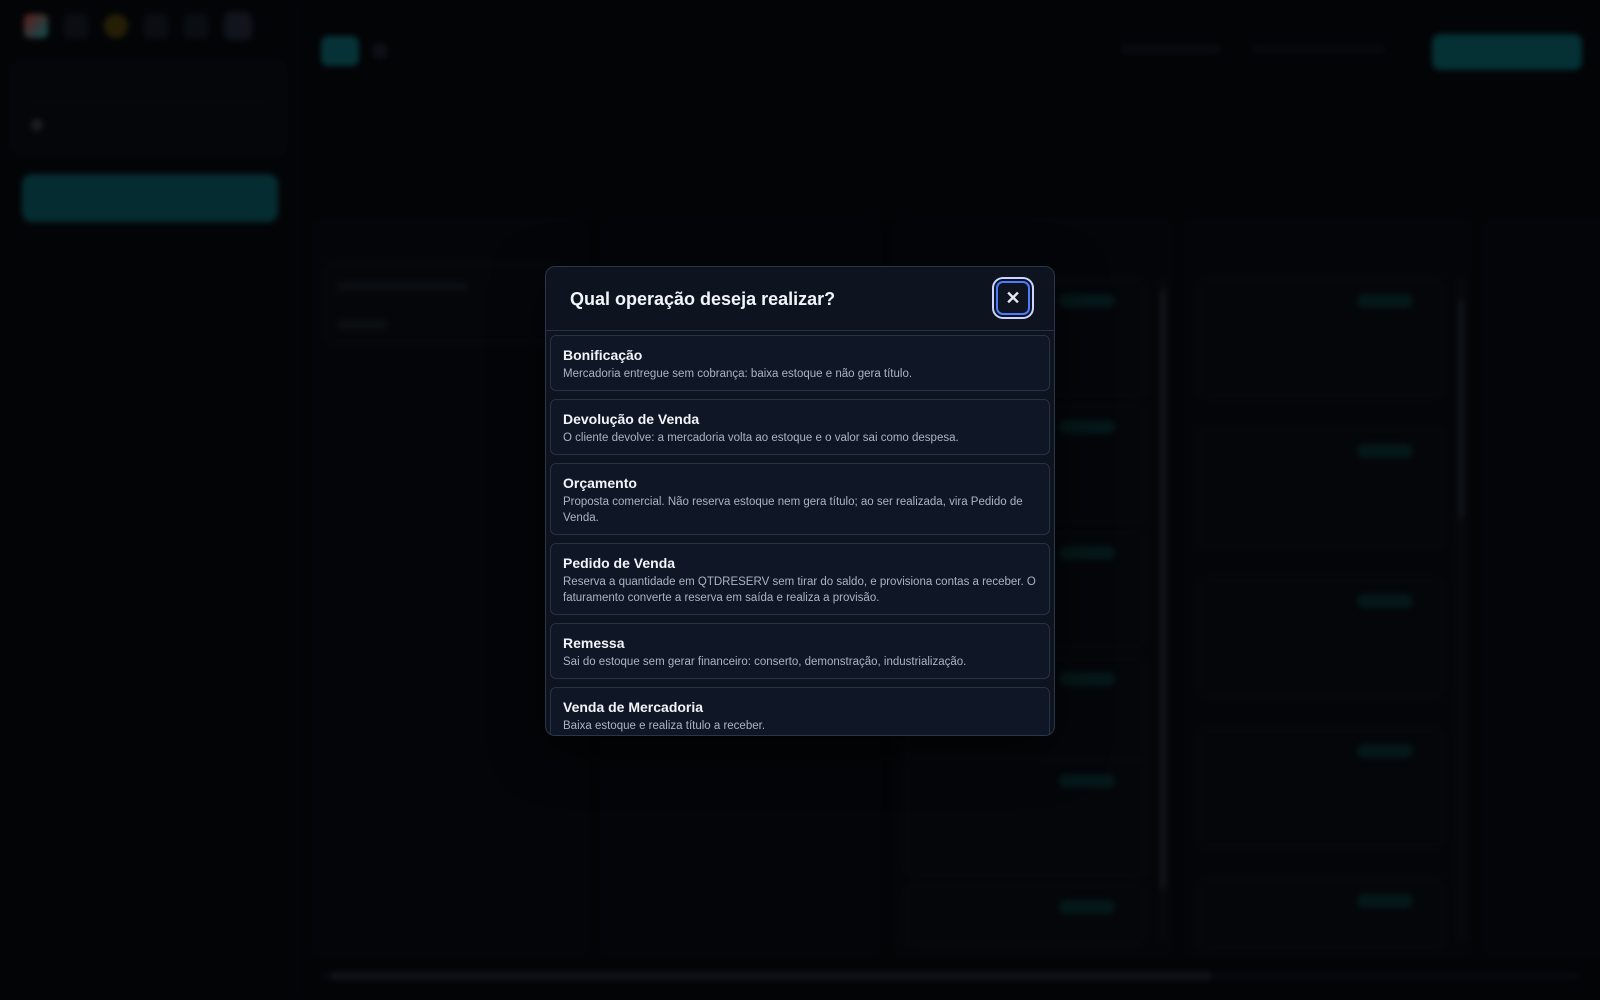  What do you see at coordinates (600, 483) in the screenshot?
I see `operation-title: Orçamento` at bounding box center [600, 483].